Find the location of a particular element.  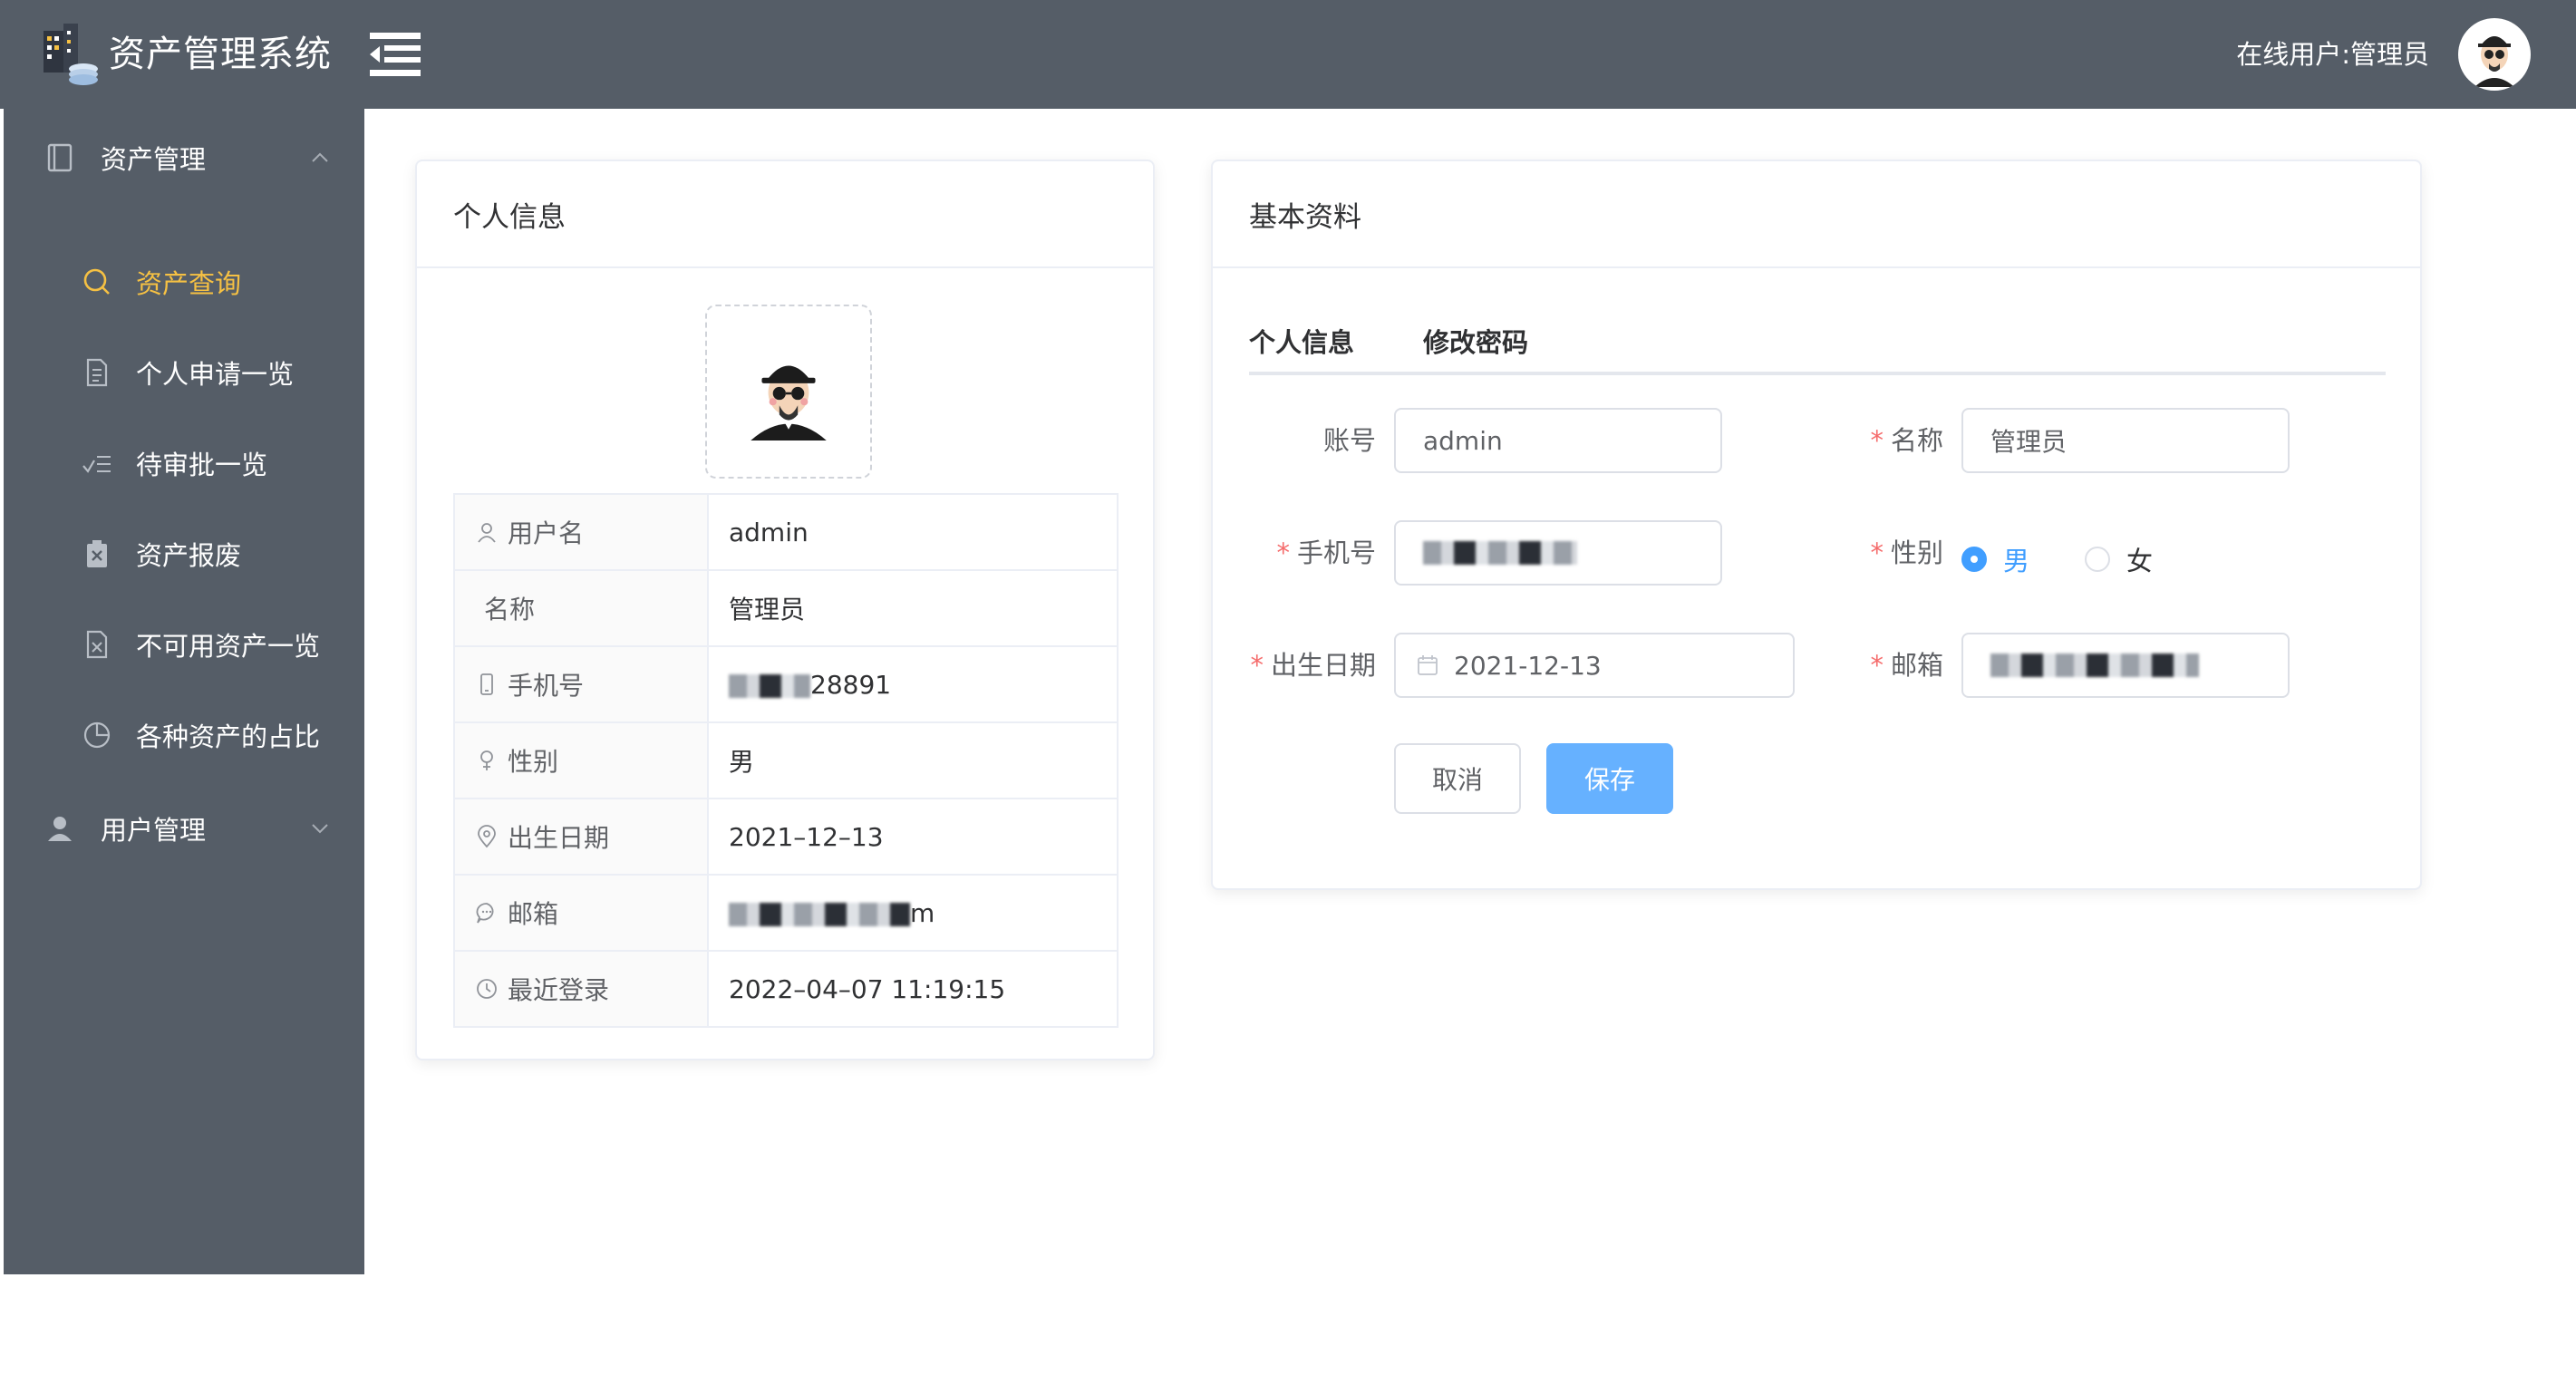

sidebar-item-label: 资产报废 is located at coordinates (189, 555).